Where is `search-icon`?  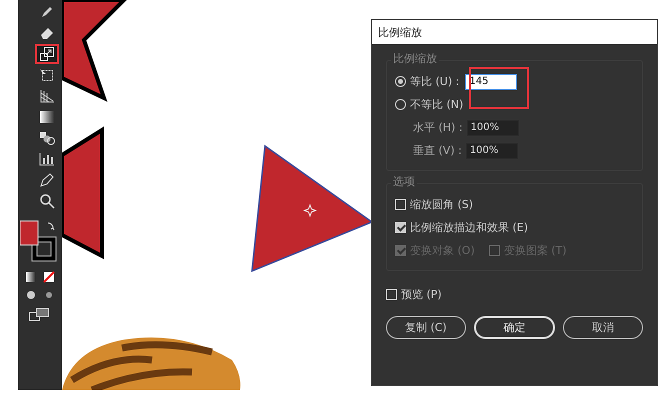
search-icon is located at coordinates (47, 201).